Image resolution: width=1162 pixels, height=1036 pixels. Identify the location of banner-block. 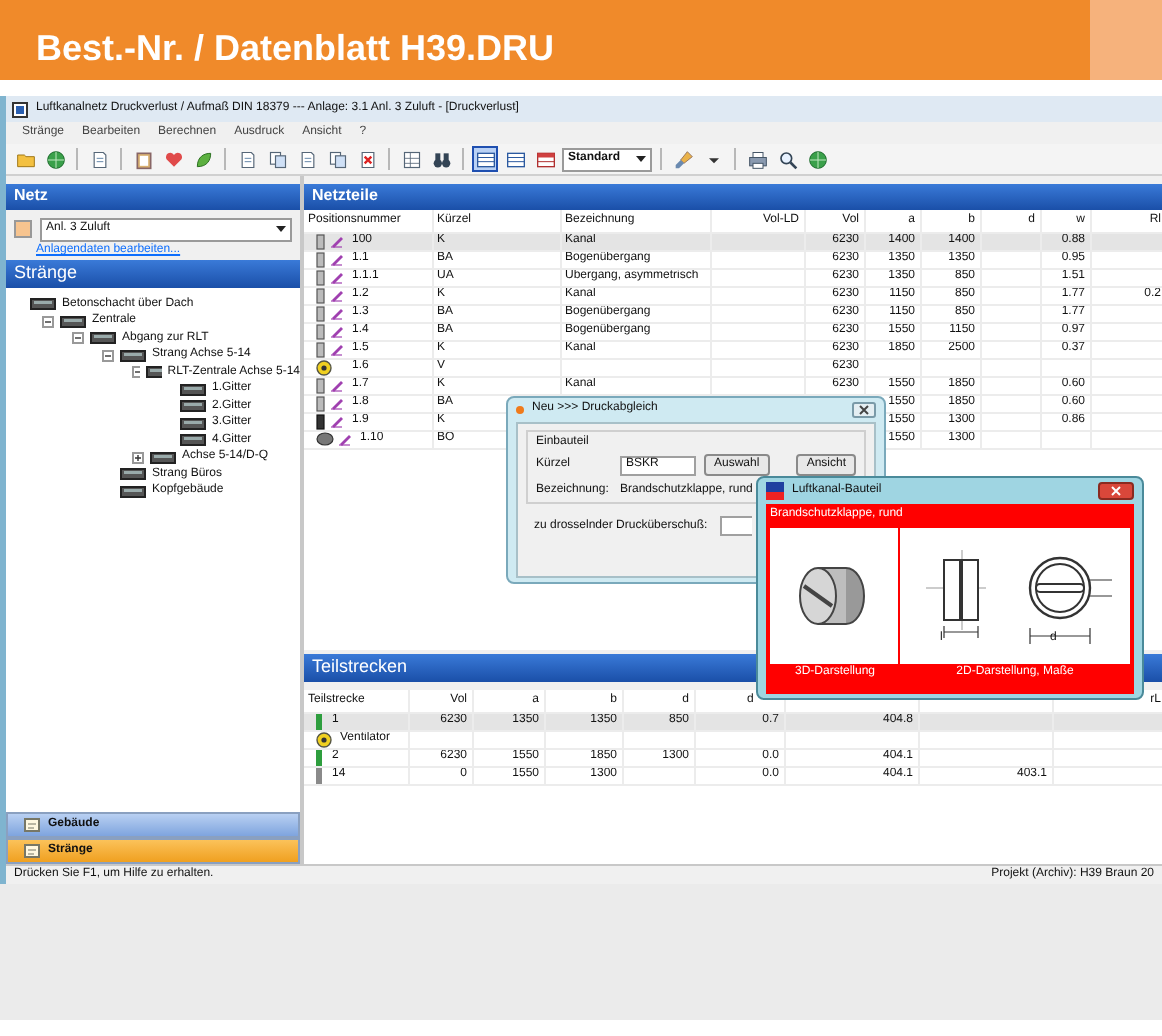
(1126, 40).